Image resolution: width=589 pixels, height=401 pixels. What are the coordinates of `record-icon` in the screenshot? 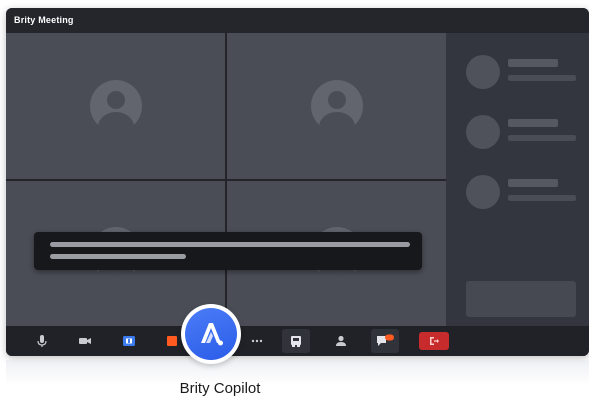 It's located at (172, 341).